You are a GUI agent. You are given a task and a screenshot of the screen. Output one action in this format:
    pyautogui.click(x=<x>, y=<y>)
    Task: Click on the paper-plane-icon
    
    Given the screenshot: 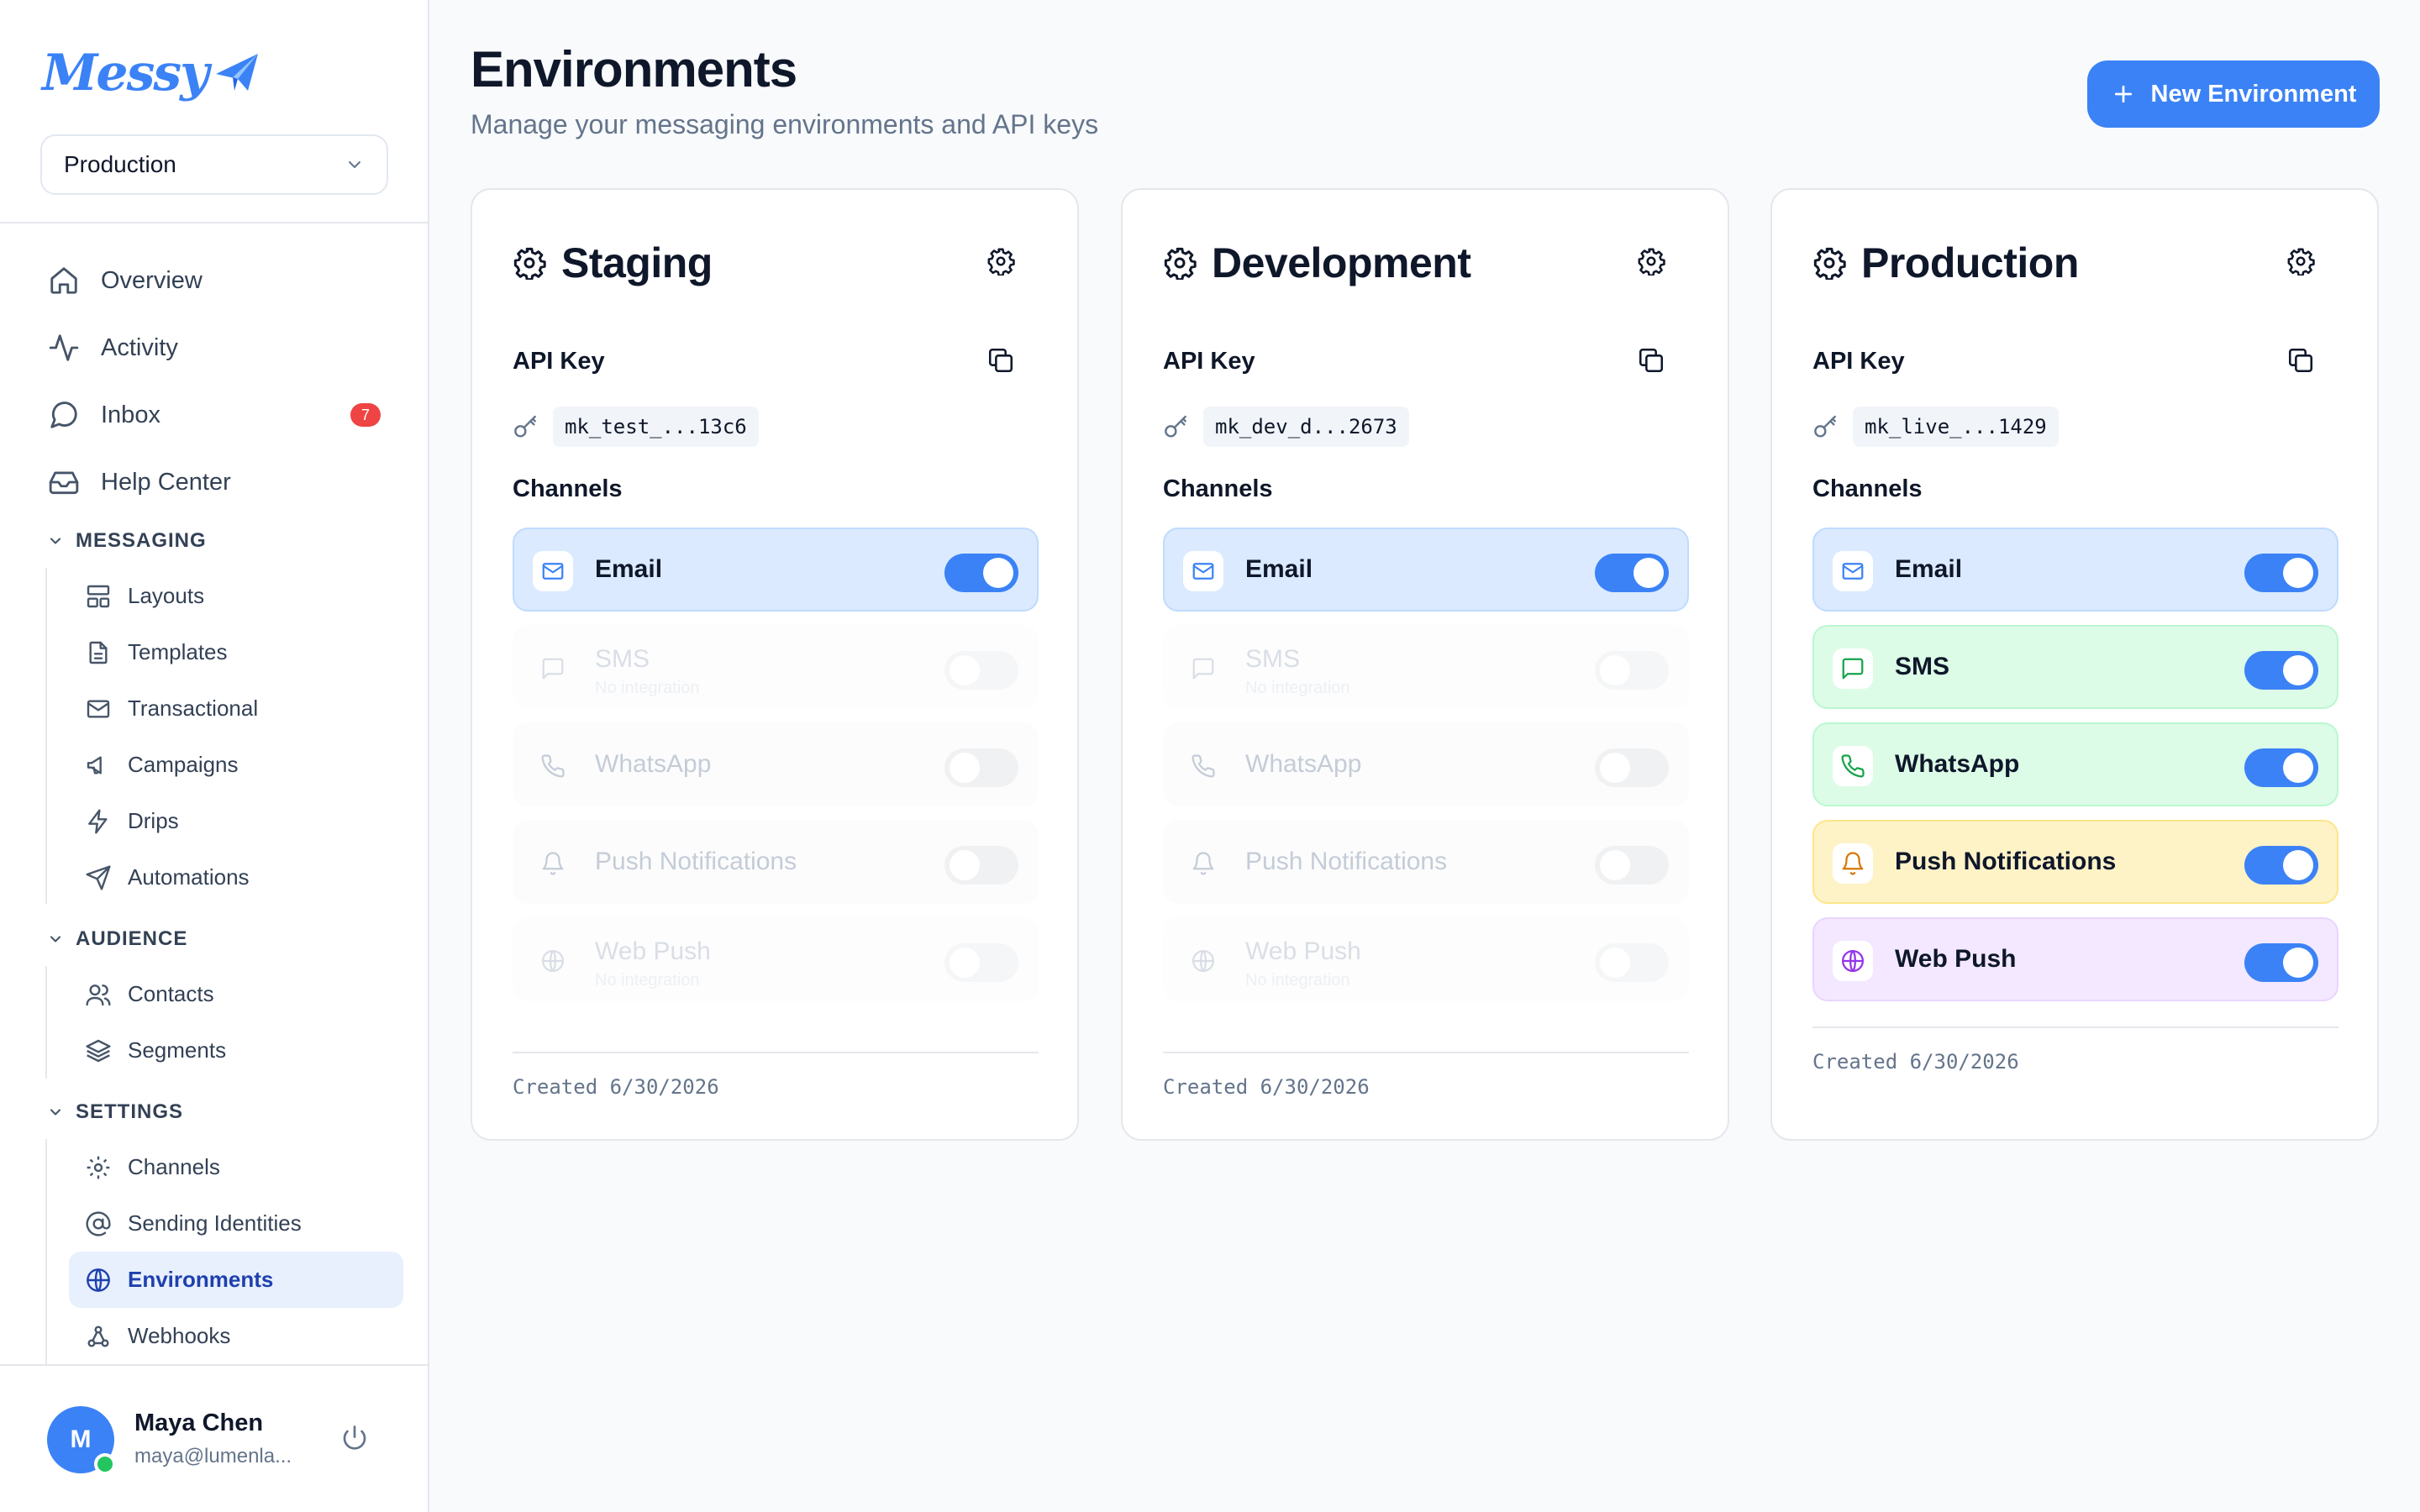 What is the action you would take?
    pyautogui.click(x=237, y=73)
    